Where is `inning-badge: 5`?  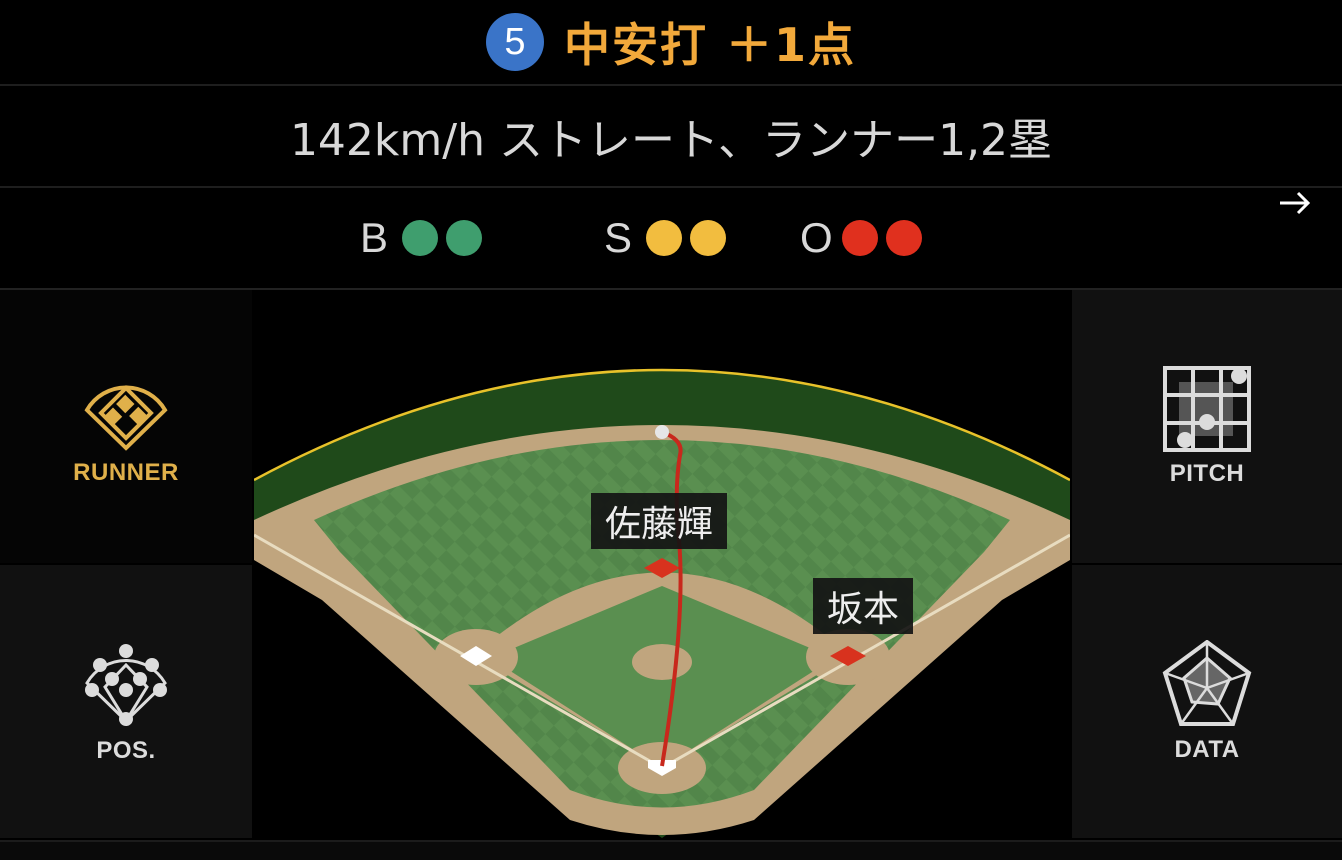
inning-badge: 5 is located at coordinates (514, 42).